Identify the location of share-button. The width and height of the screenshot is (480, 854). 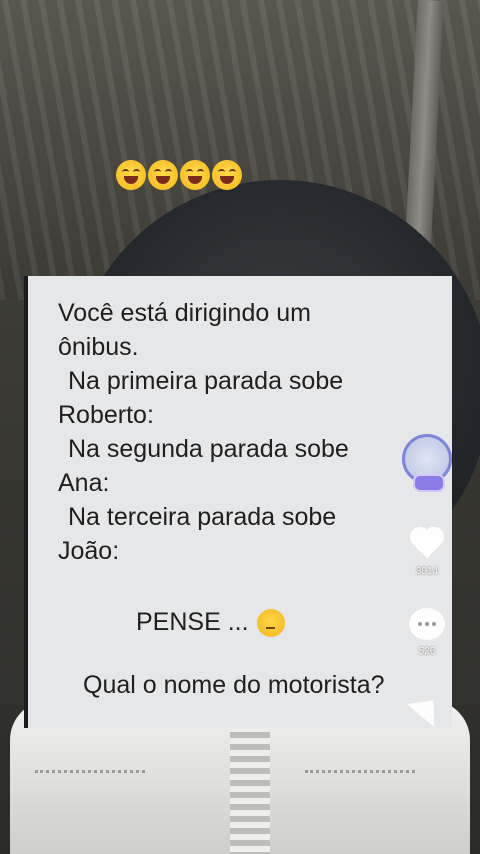
(427, 708).